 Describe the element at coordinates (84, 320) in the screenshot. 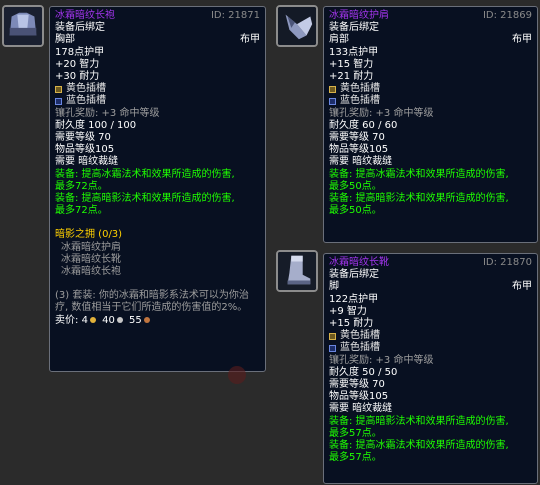

I see `gold-amount: 4` at that location.